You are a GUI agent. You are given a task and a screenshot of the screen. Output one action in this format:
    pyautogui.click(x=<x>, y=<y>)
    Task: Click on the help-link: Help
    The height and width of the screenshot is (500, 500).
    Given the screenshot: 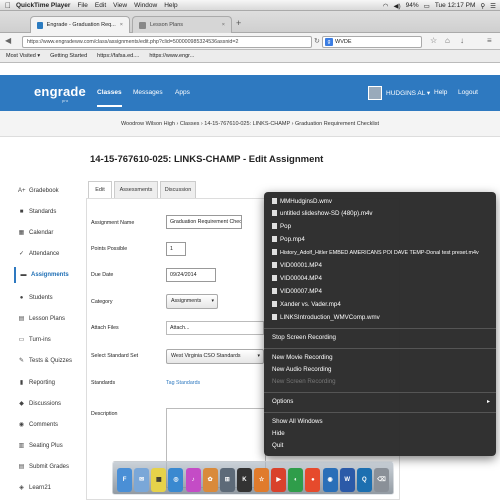 What is the action you would take?
    pyautogui.click(x=440, y=92)
    